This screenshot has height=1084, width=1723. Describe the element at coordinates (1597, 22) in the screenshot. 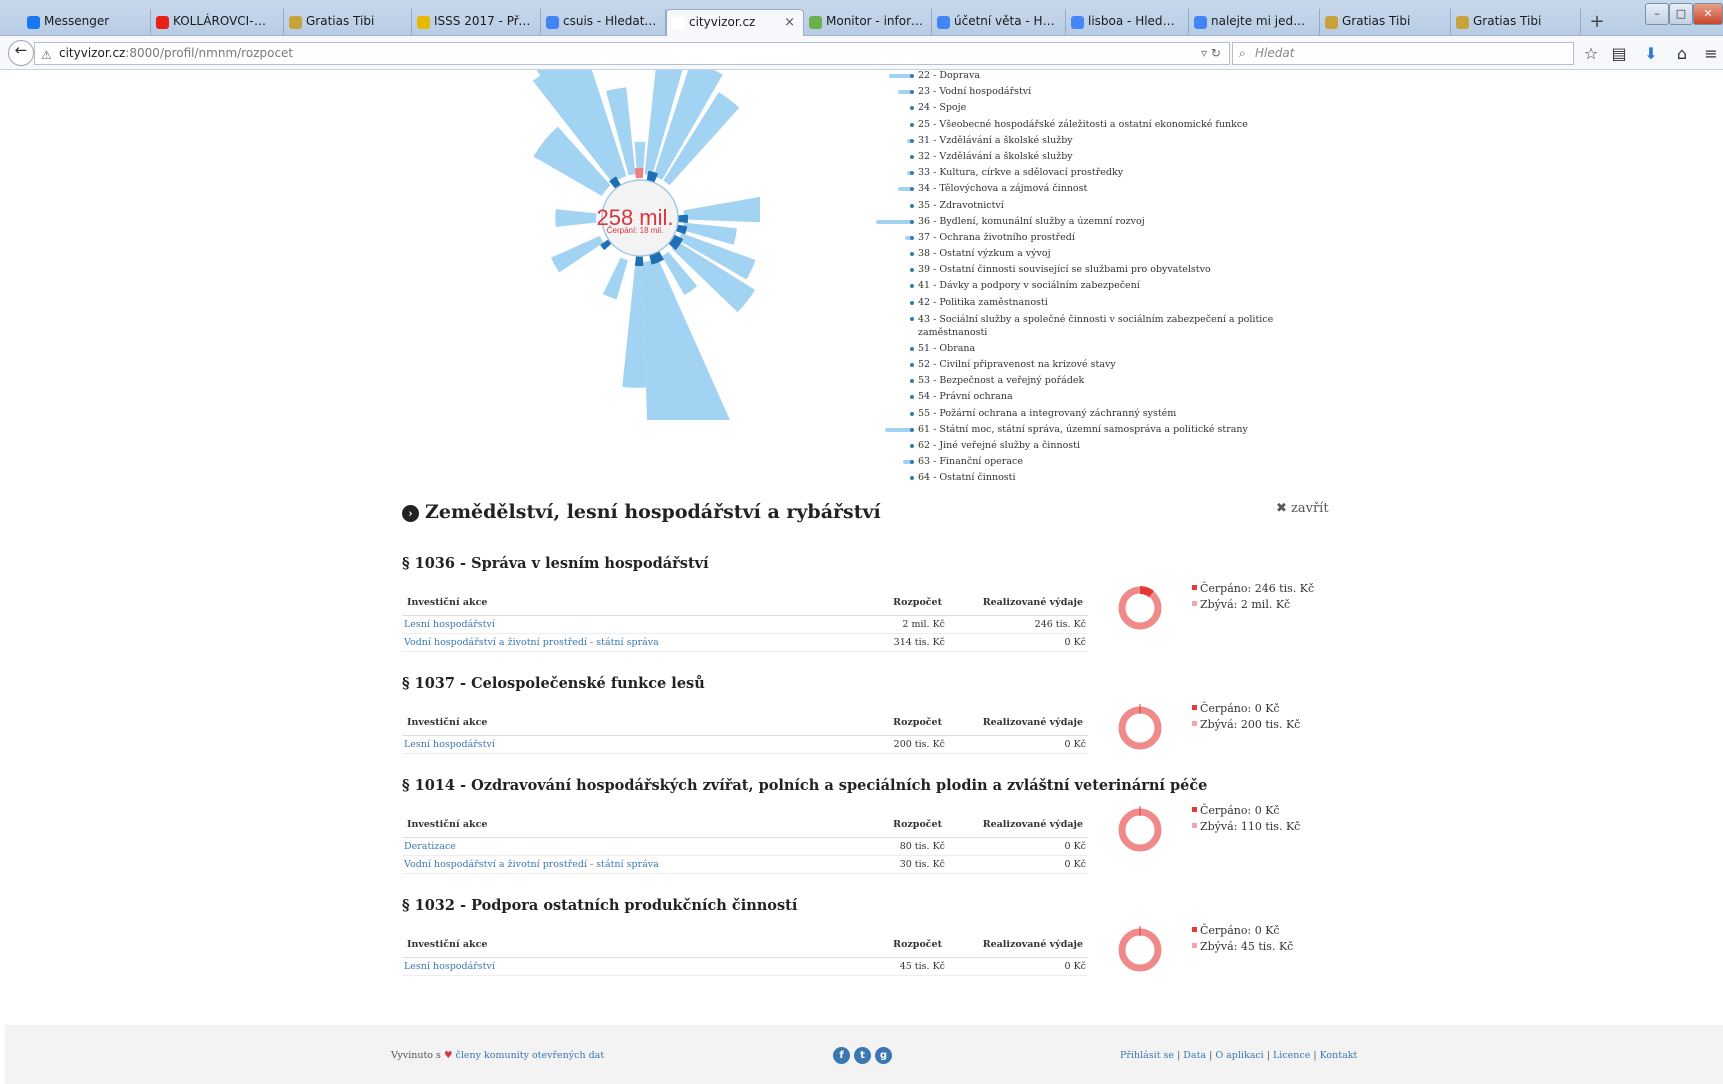

I see `new-tab-button: +` at that location.